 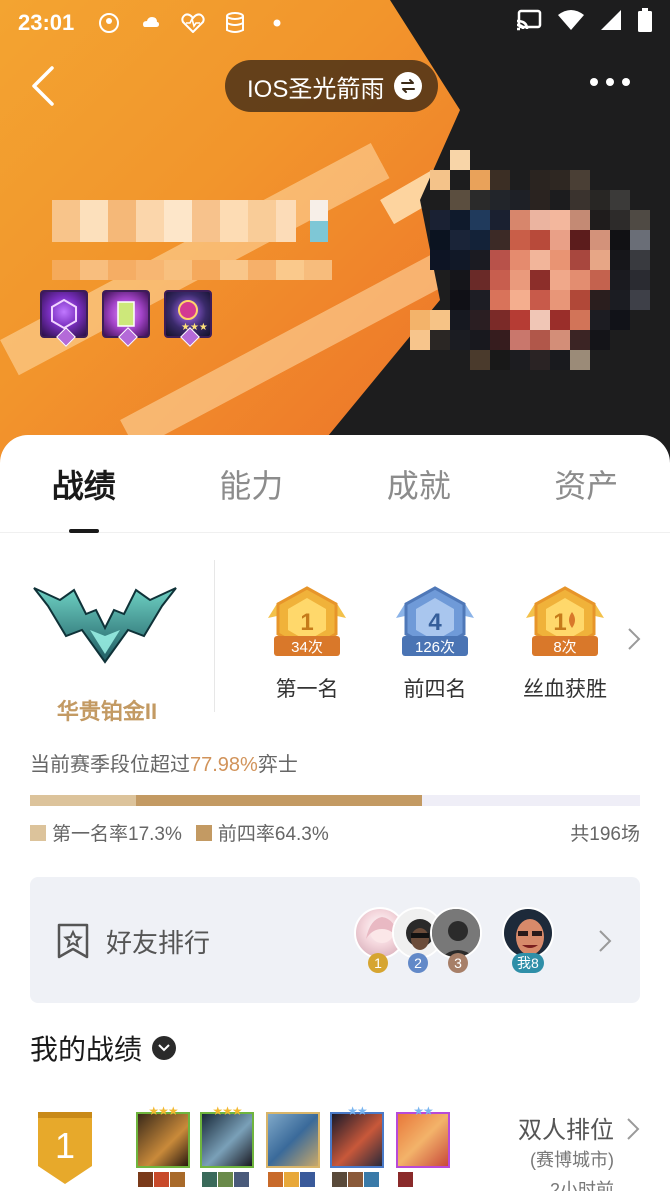 What do you see at coordinates (335, 484) in the screenshot?
I see `profile-tabs: 战绩 能力 成就 资产` at bounding box center [335, 484].